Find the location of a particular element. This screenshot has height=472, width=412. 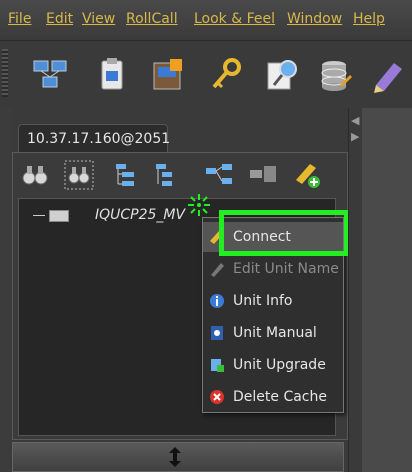

menu-item-unit-upgrade: Unit Upgrade is located at coordinates (273, 365).